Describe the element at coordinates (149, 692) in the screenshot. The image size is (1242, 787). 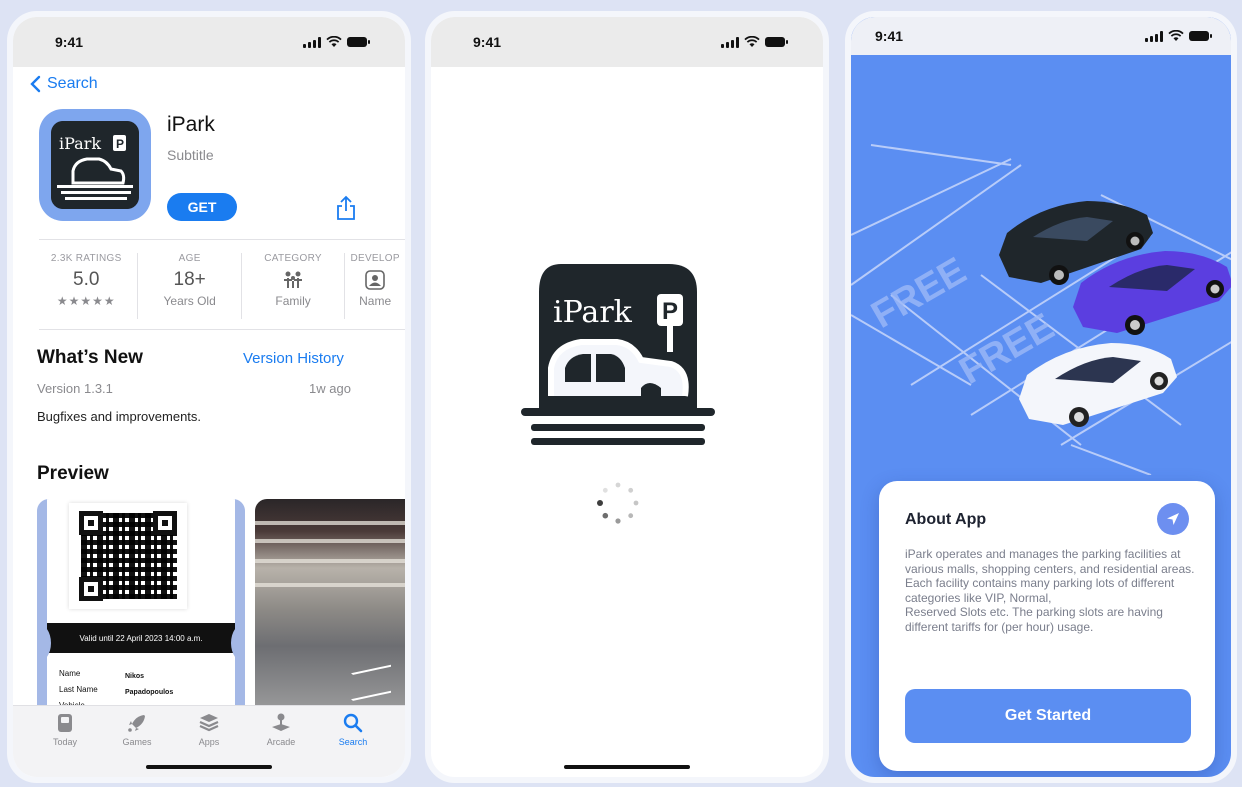
I see `ticket-value: Papadopoulos` at that location.